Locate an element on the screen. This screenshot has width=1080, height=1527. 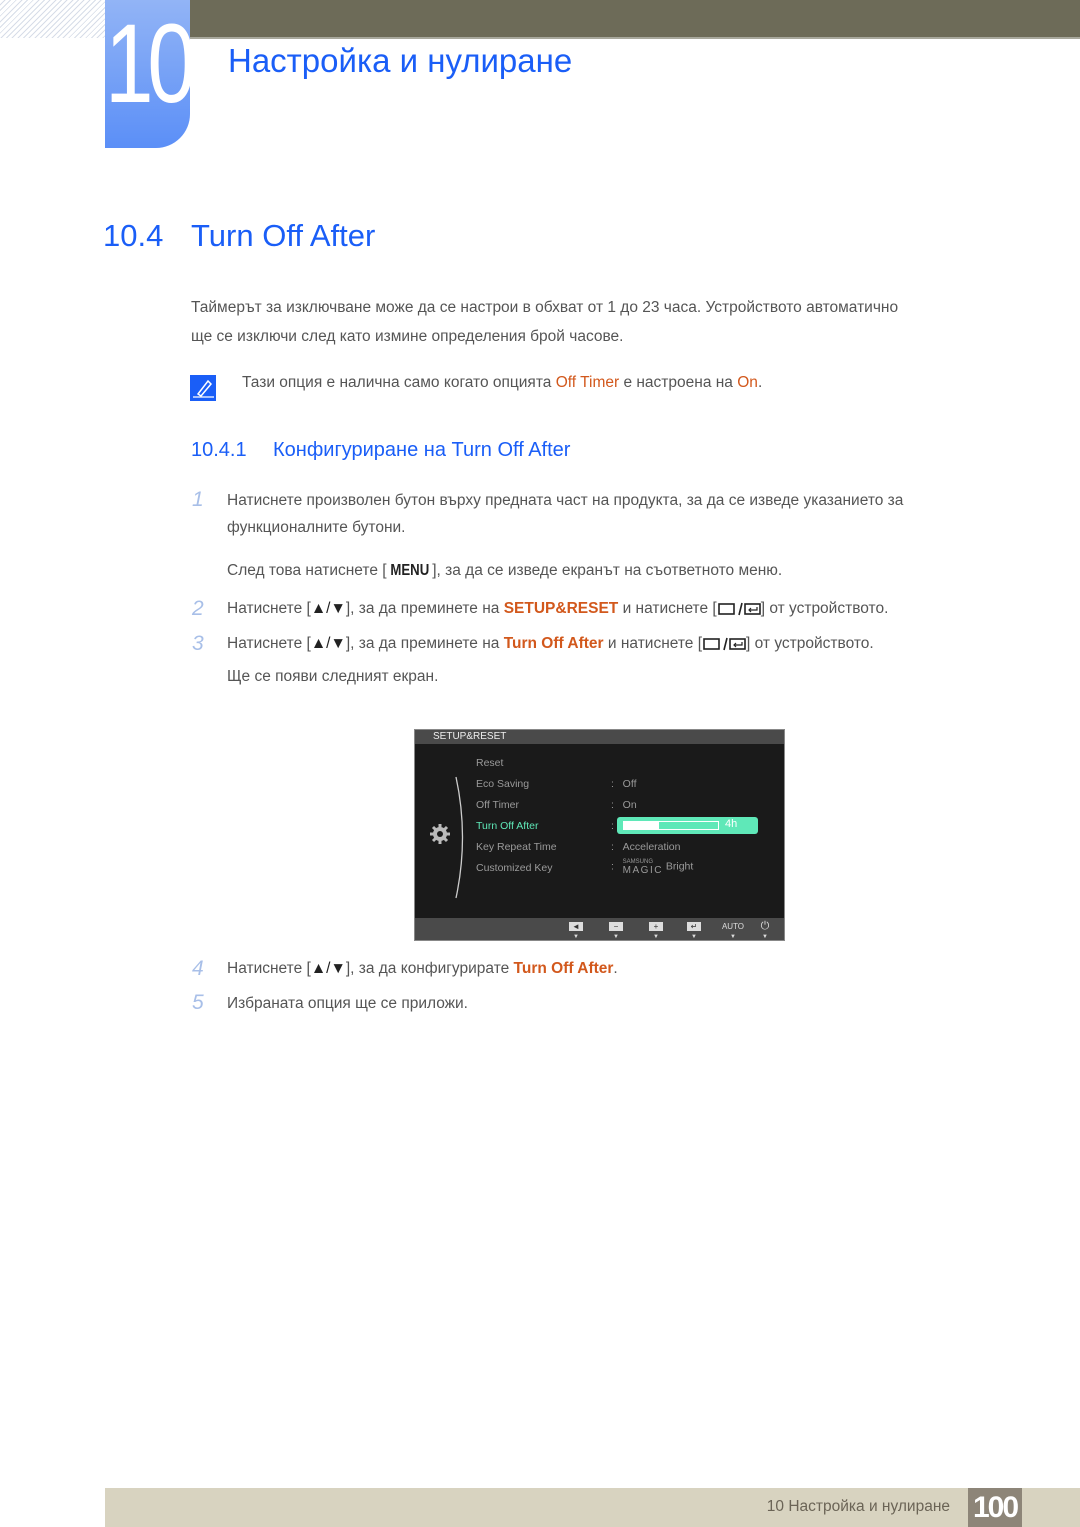
subsection-number: 10.4.1 is located at coordinates (219, 450).